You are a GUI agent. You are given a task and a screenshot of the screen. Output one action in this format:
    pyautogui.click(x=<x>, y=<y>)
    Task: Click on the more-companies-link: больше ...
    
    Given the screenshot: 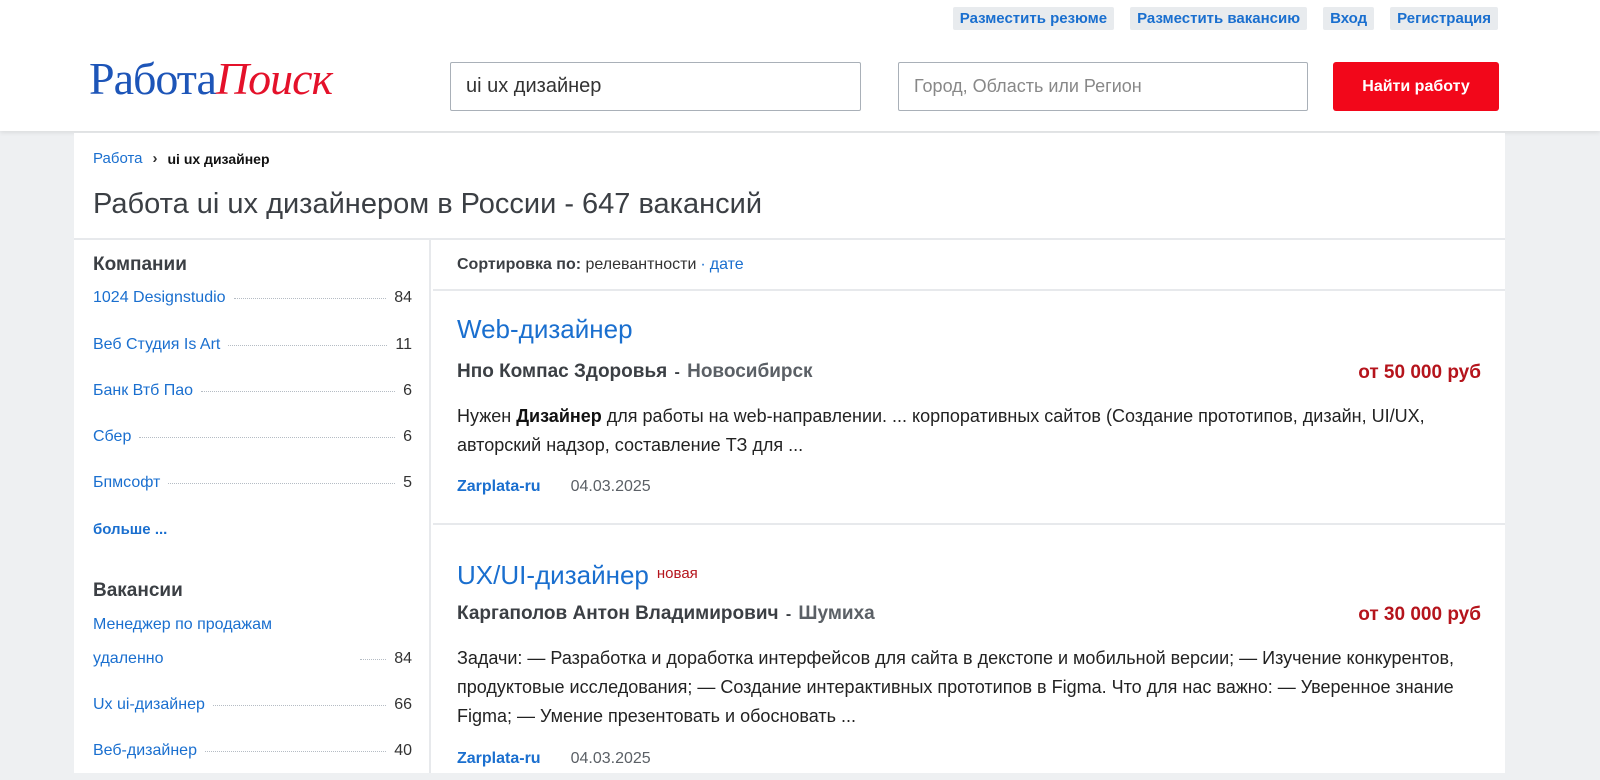 What is the action you would take?
    pyautogui.click(x=130, y=529)
    